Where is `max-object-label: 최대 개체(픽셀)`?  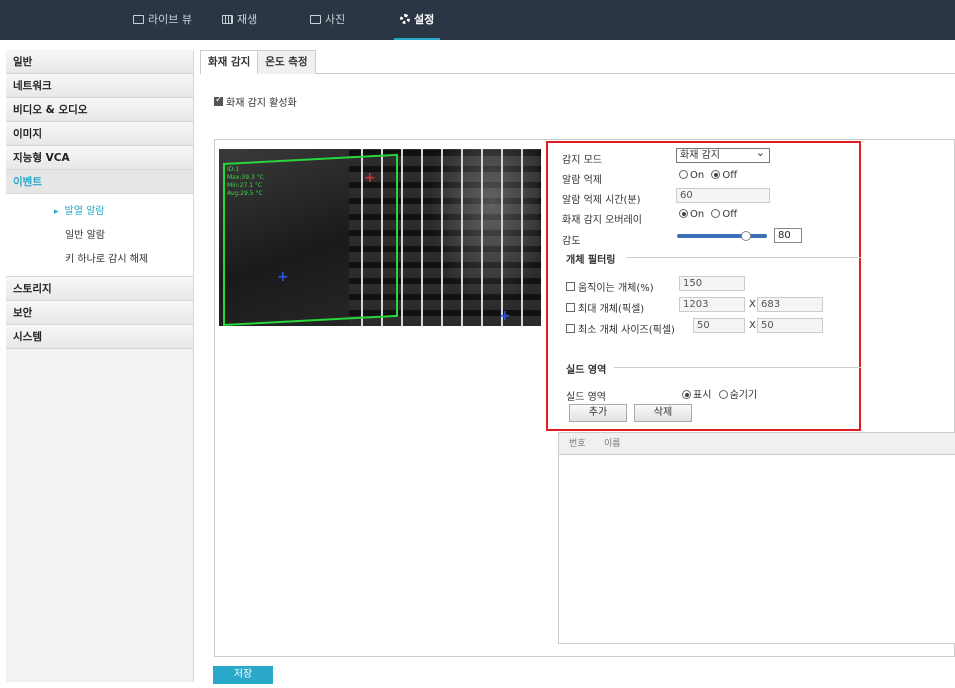 max-object-label: 최대 개체(픽셀) is located at coordinates (611, 309).